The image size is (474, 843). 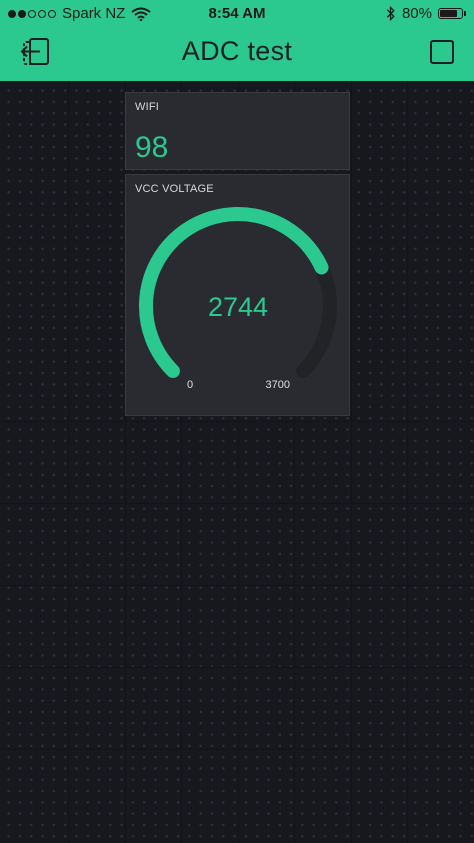 I want to click on gauge-max-label: 3700, so click(x=278, y=385).